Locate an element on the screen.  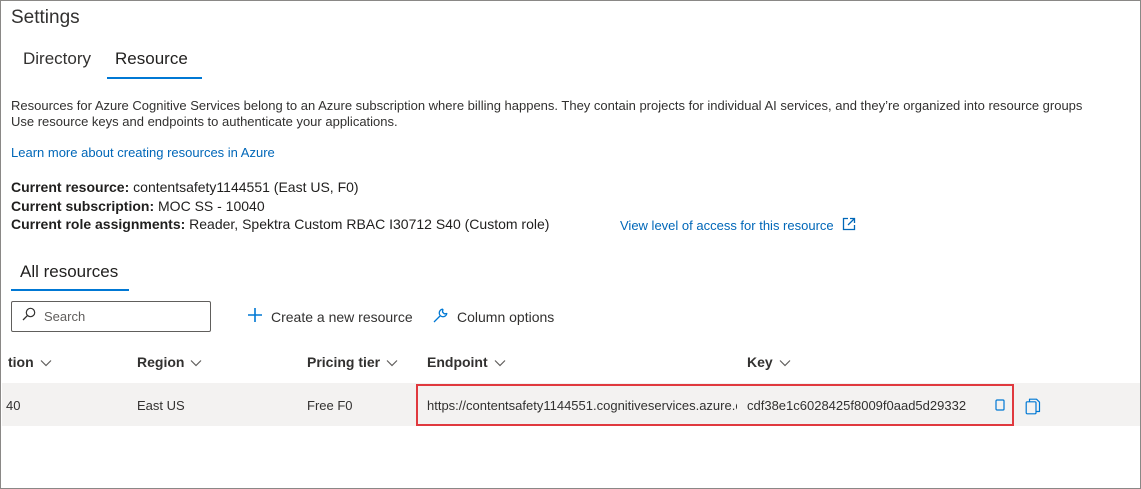
column-header-label: Region is located at coordinates (161, 362).